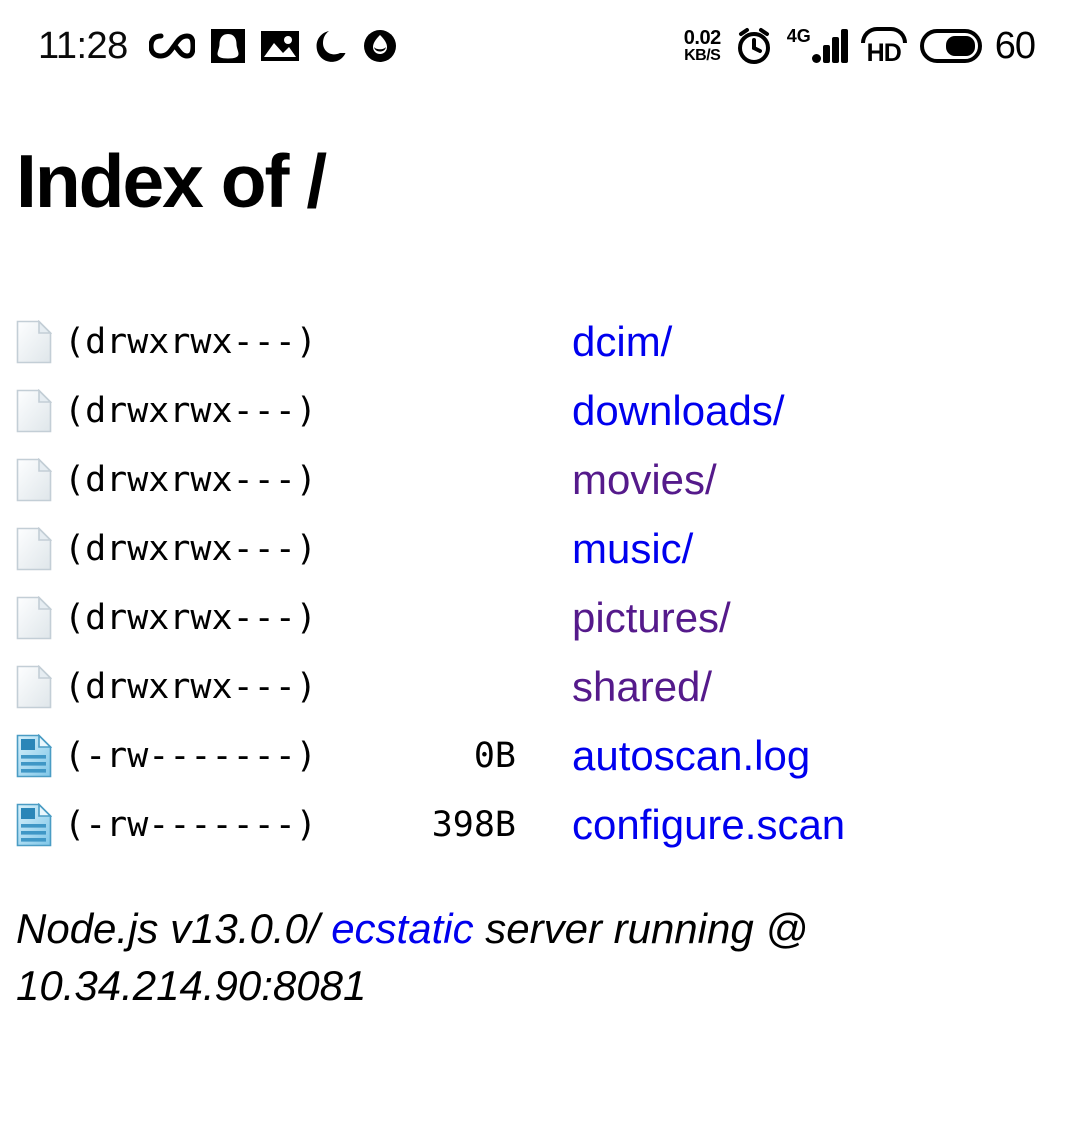 The width and height of the screenshot is (1069, 1121). What do you see at coordinates (817, 44) in the screenshot?
I see `signal-bars-icon: 4G` at bounding box center [817, 44].